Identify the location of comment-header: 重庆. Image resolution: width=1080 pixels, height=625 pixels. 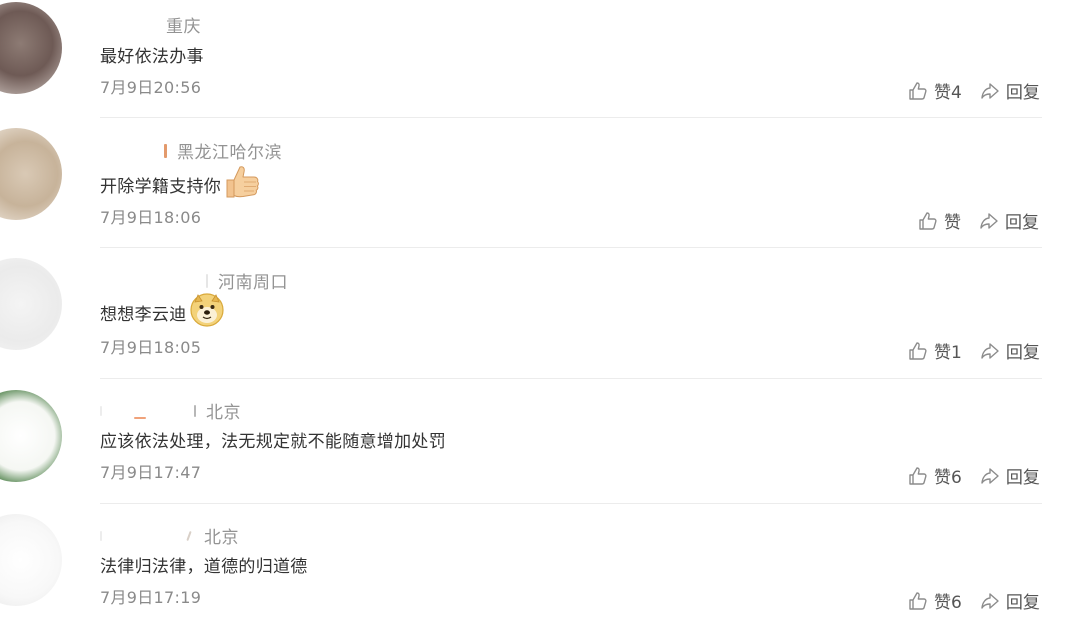
(183, 24).